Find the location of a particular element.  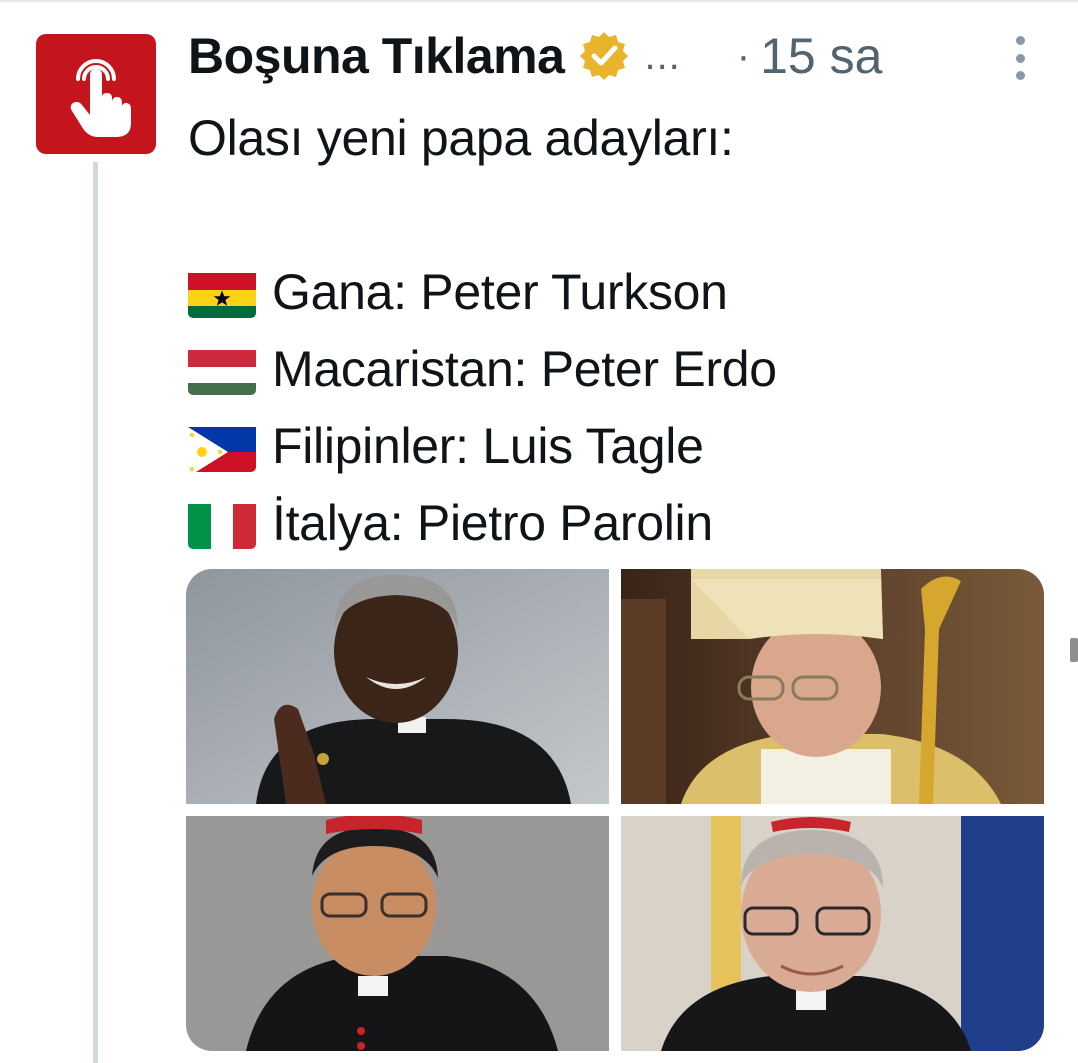

ghana-flag-icon is located at coordinates (222, 293).